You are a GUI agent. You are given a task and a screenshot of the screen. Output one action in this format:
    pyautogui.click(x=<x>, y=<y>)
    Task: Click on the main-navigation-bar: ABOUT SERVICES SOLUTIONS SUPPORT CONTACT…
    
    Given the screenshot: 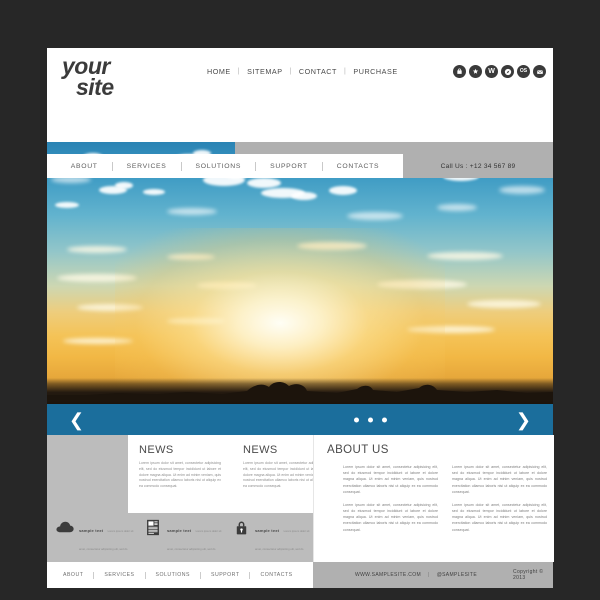 What is the action you would take?
    pyautogui.click(x=300, y=166)
    